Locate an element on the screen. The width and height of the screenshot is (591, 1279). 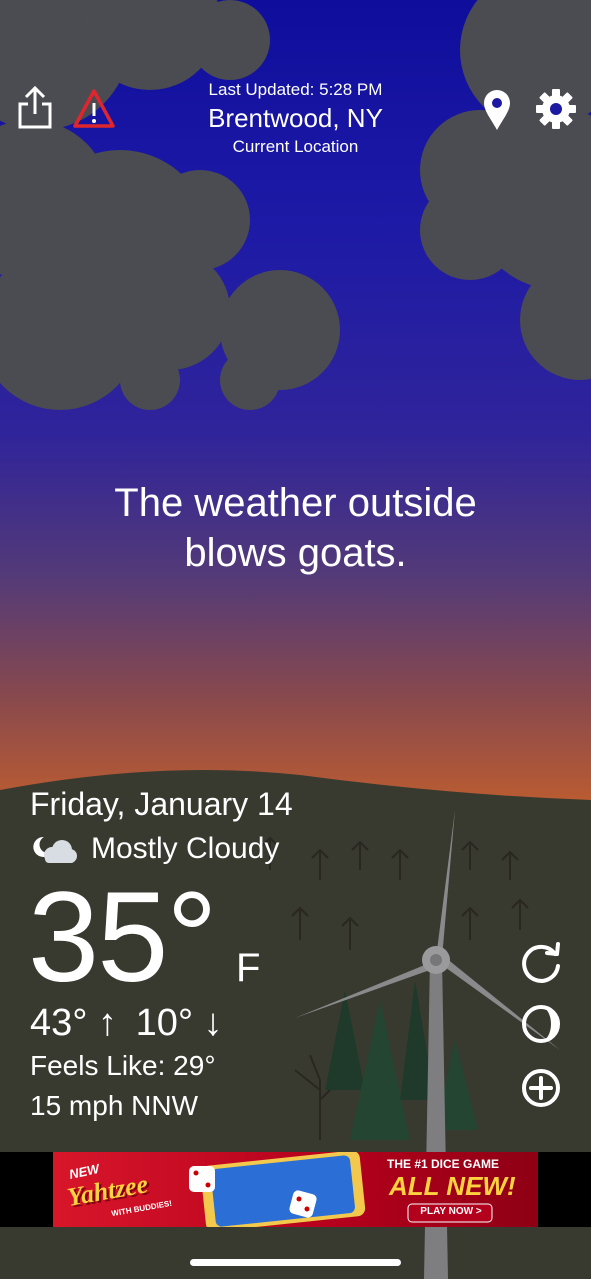
location-button is located at coordinates (497, 112).